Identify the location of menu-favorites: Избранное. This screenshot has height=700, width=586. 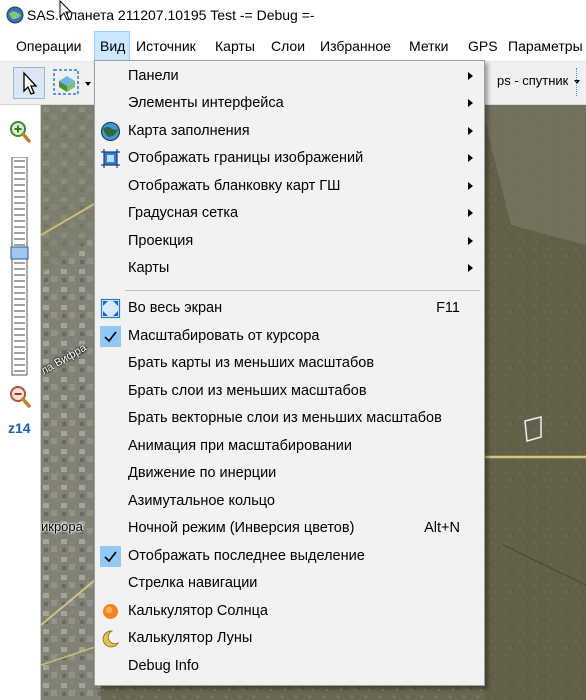
(355, 46).